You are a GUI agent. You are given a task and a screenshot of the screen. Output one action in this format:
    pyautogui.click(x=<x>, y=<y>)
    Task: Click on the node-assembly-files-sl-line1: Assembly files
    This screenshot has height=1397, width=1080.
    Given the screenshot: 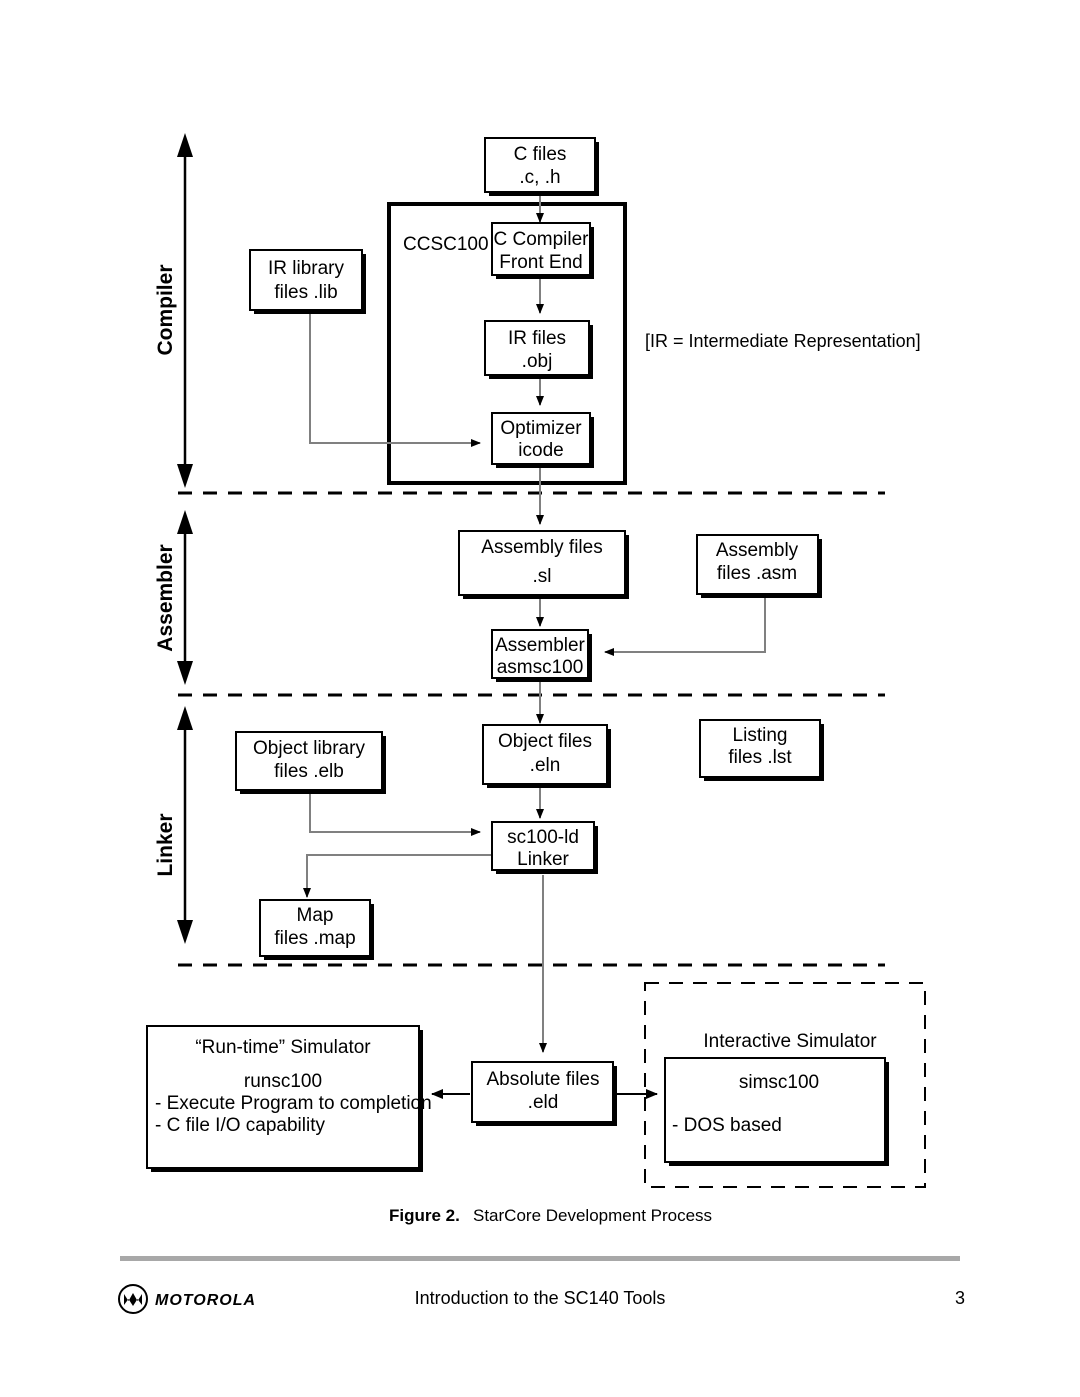 What is the action you would take?
    pyautogui.click(x=541, y=547)
    